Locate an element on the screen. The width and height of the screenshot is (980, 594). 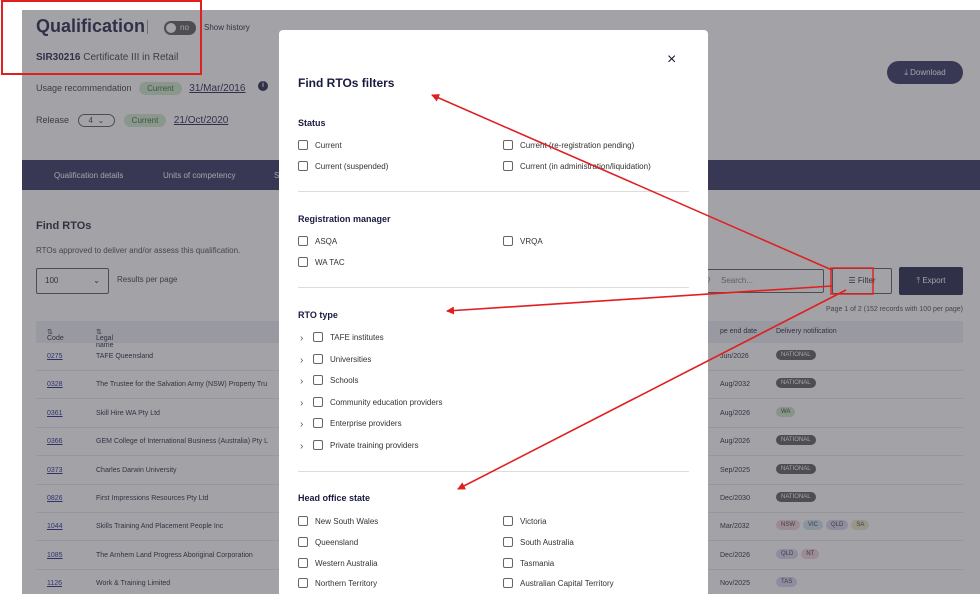
arrow-to-rto-type is located at coordinates (639, 300).